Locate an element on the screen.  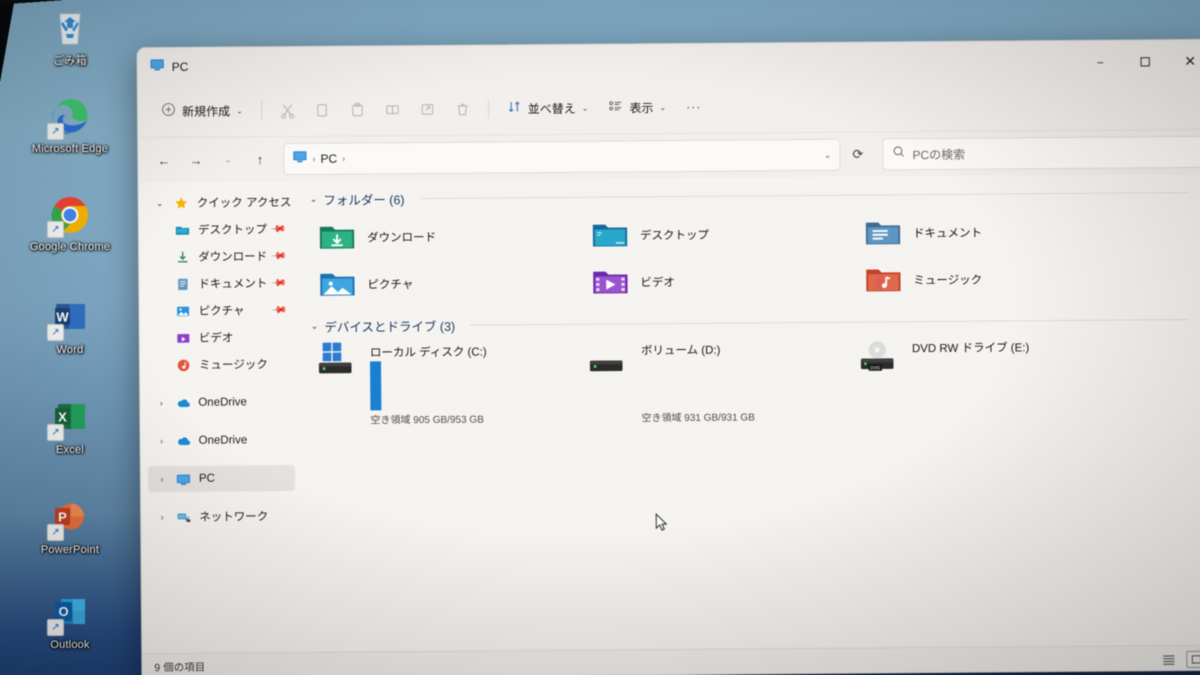
search-box: PCの検索 is located at coordinates (1041, 153).